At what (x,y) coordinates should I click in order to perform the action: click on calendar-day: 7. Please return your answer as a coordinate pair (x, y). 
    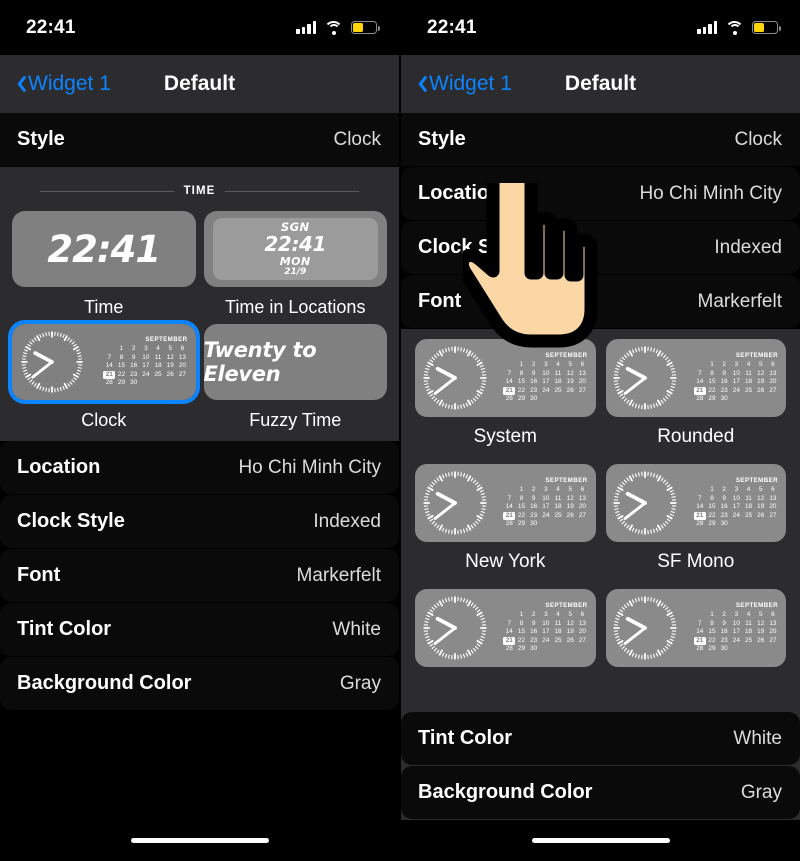
    Looking at the image, I should click on (509, 623).